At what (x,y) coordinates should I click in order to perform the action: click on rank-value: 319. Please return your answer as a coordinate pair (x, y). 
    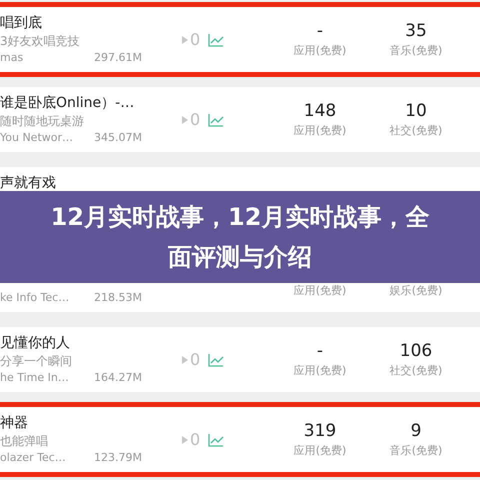
    Looking at the image, I should click on (320, 431).